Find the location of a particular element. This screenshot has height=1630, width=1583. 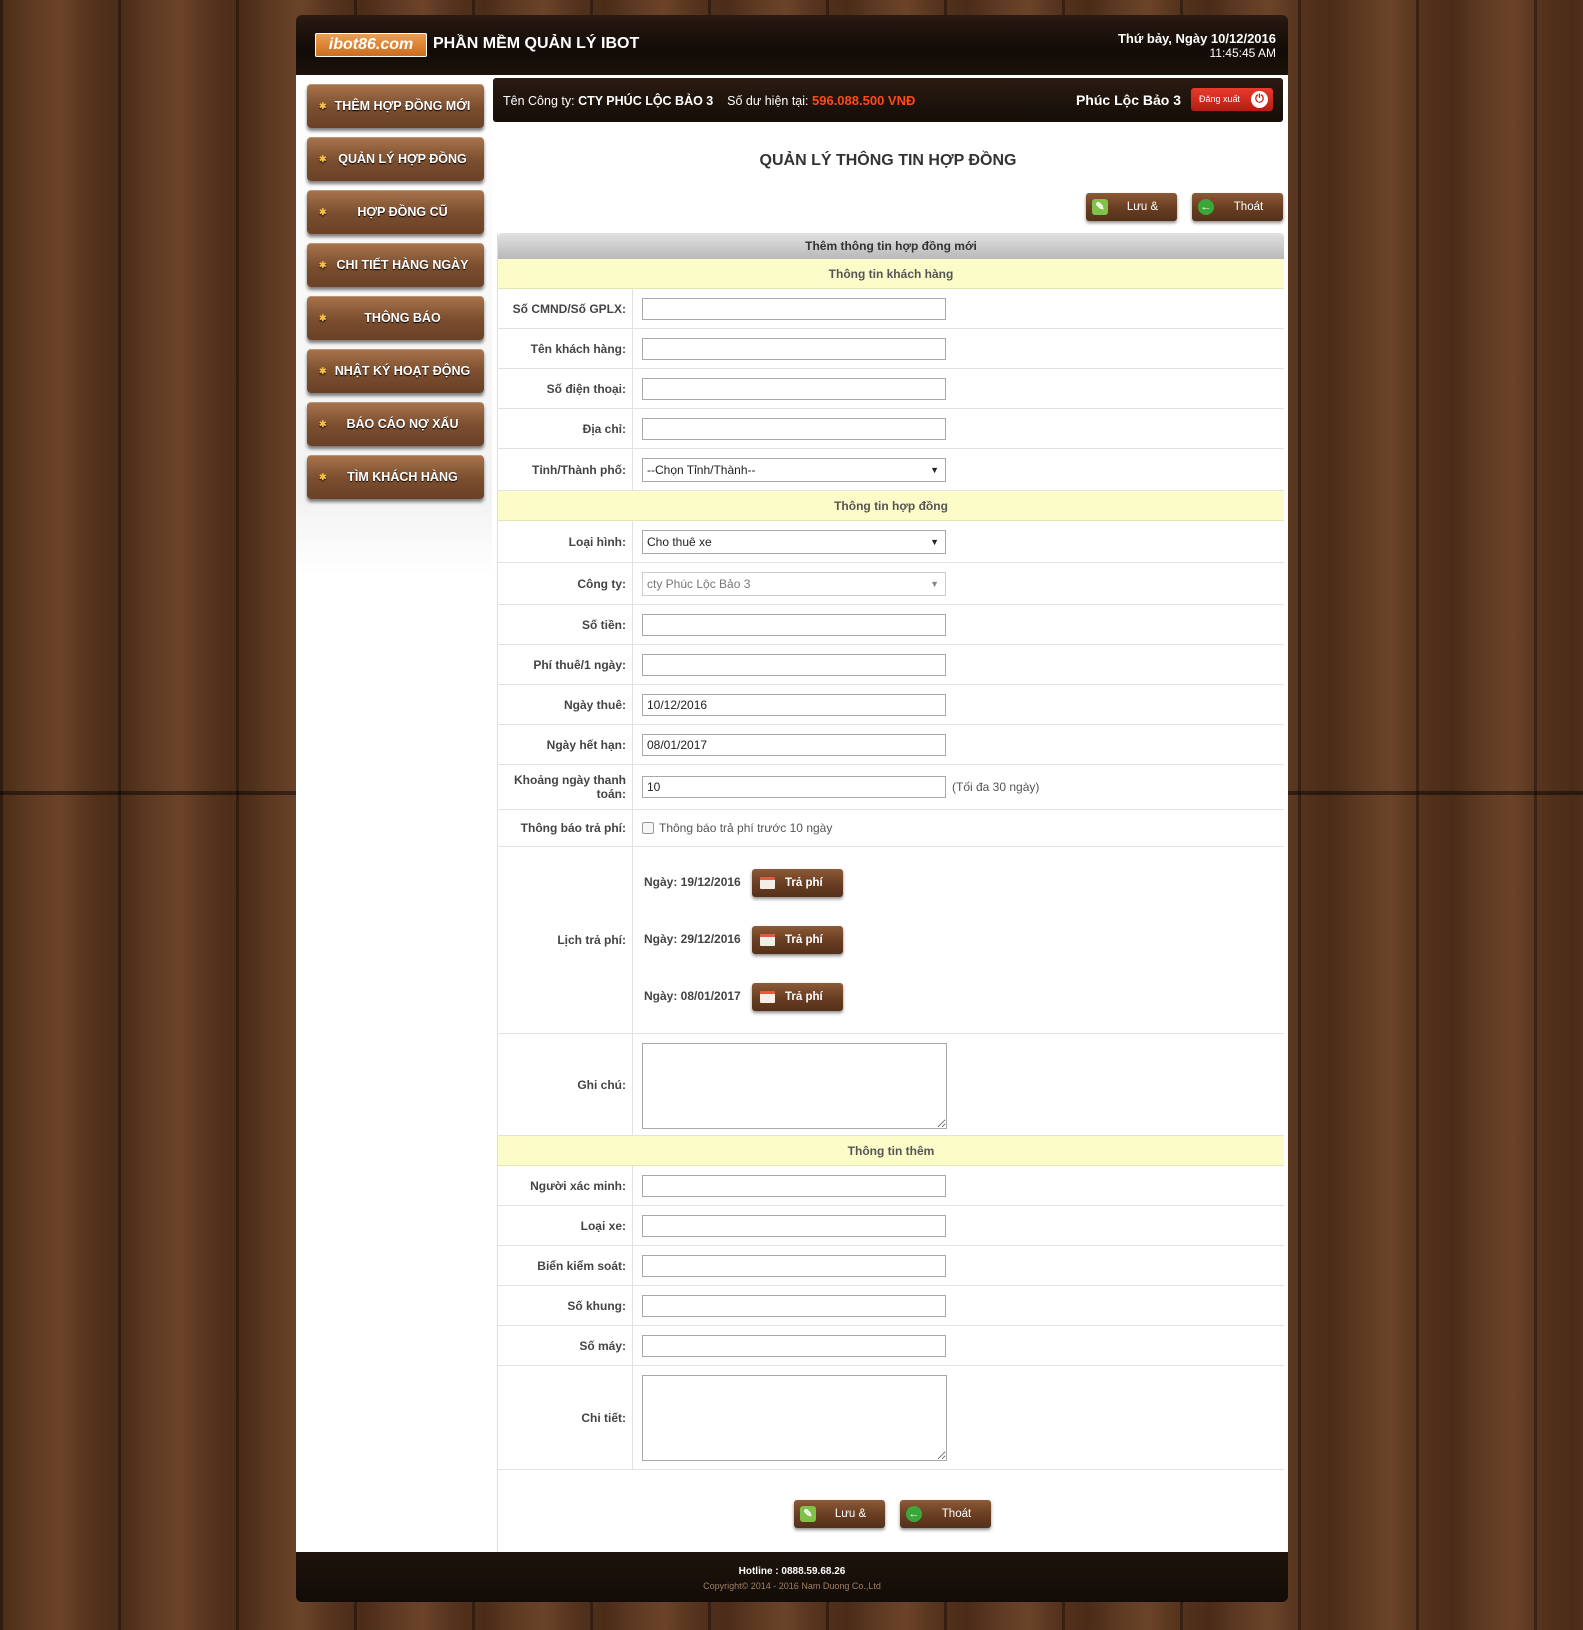

exit-button-bottom: ← Thoát is located at coordinates (945, 1514).